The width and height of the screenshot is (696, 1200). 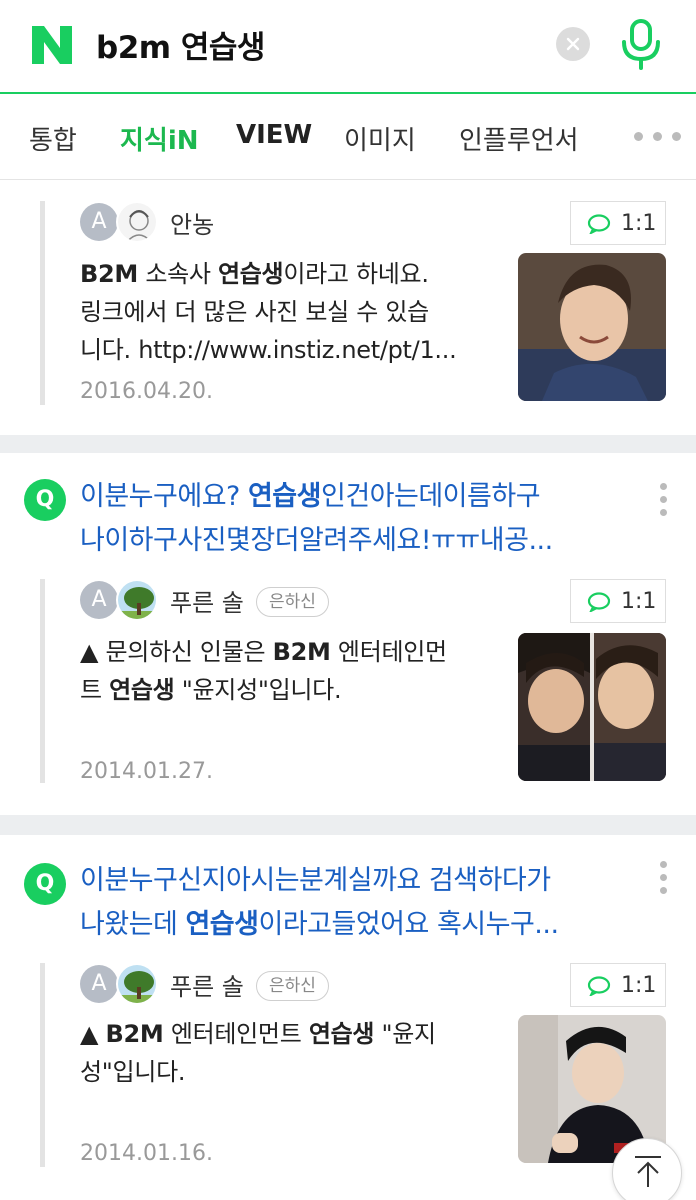 What do you see at coordinates (254, 274) in the screenshot?
I see `answer-line: B2M 소속사 연습생이라고 하네요.` at bounding box center [254, 274].